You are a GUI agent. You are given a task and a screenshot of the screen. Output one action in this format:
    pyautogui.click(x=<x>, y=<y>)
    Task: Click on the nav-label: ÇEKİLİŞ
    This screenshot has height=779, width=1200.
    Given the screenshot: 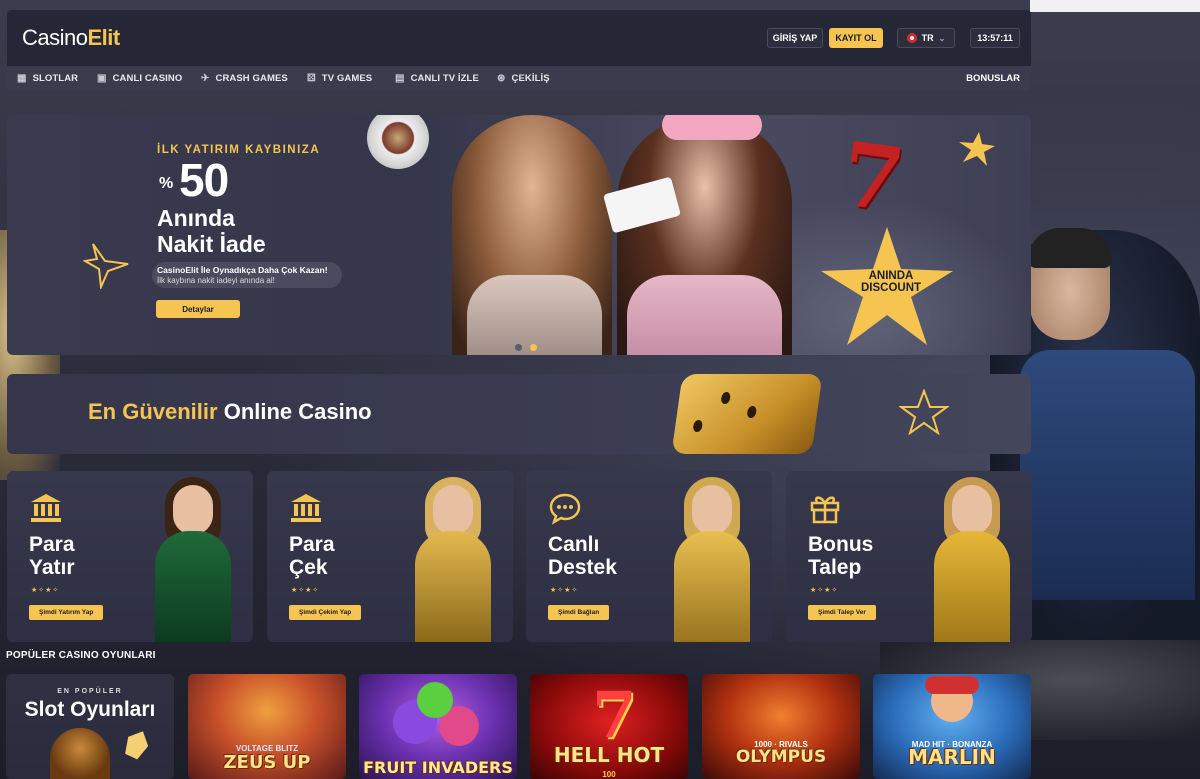 What is the action you would take?
    pyautogui.click(x=530, y=78)
    